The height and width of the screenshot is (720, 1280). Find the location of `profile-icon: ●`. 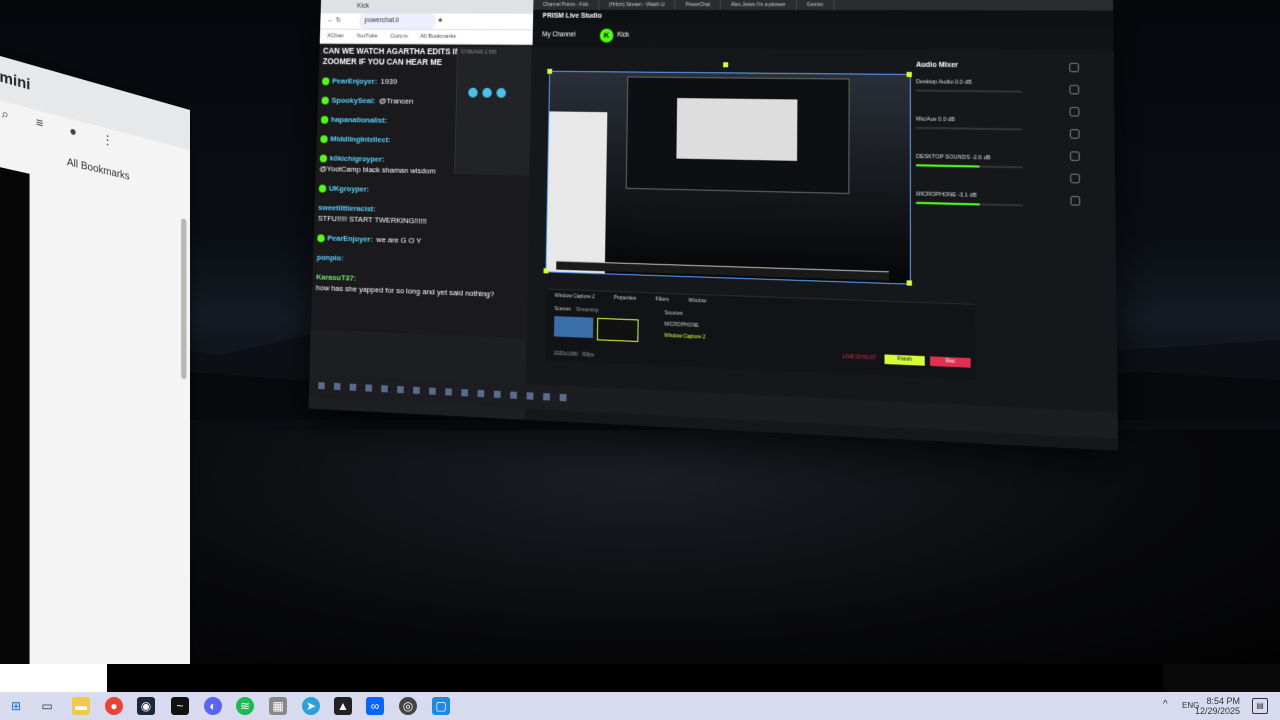

profile-icon: ● is located at coordinates (72, 131).